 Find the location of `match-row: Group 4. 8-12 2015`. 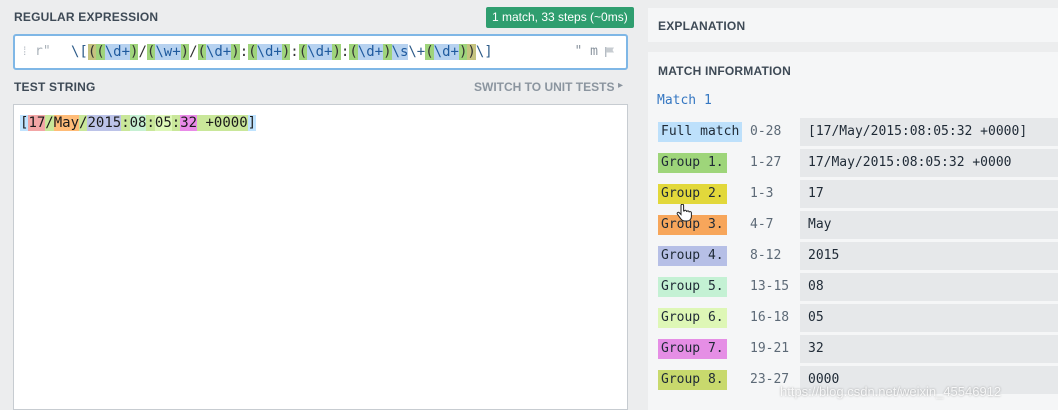

match-row: Group 4. 8-12 2015 is located at coordinates (853, 256).